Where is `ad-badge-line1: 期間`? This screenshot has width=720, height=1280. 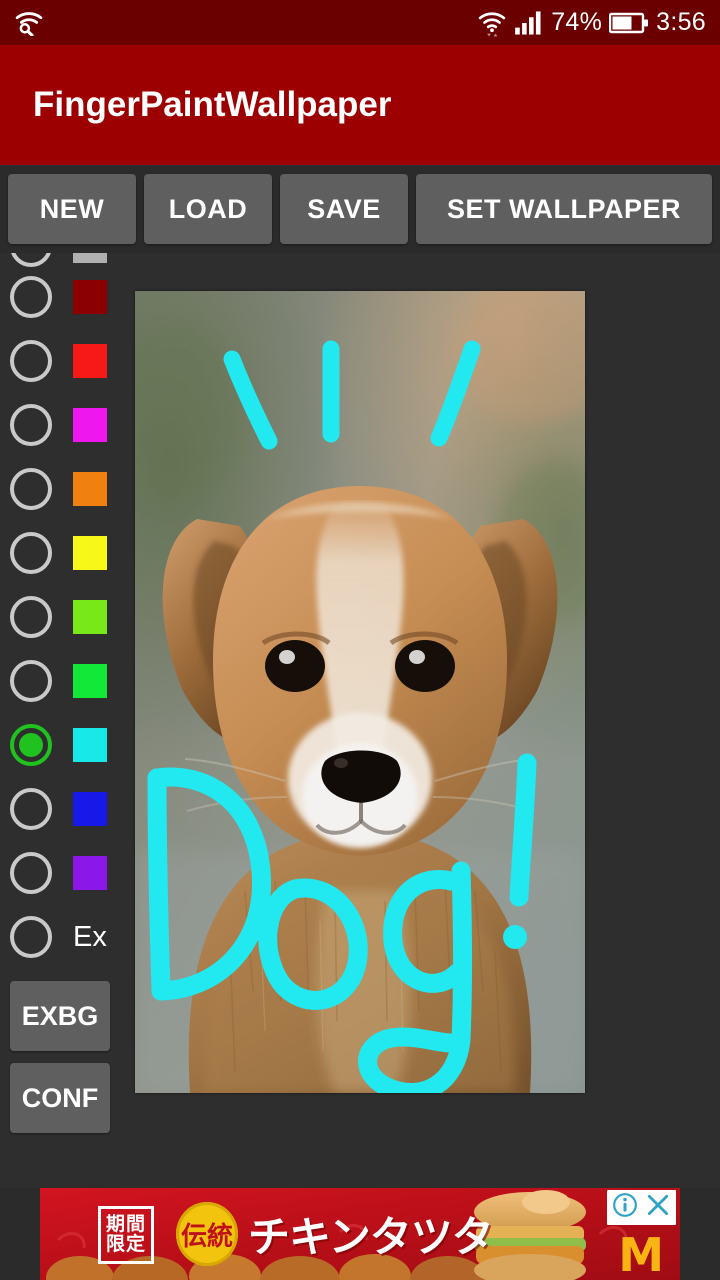 ad-badge-line1: 期間 is located at coordinates (125, 1224).